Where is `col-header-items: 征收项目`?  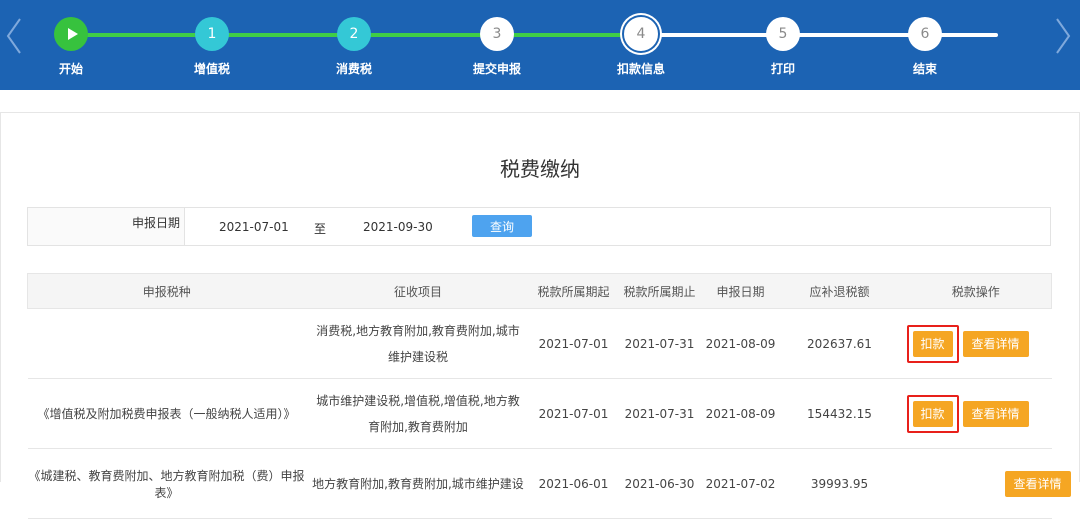
col-header-items: 征收项目 is located at coordinates (418, 291).